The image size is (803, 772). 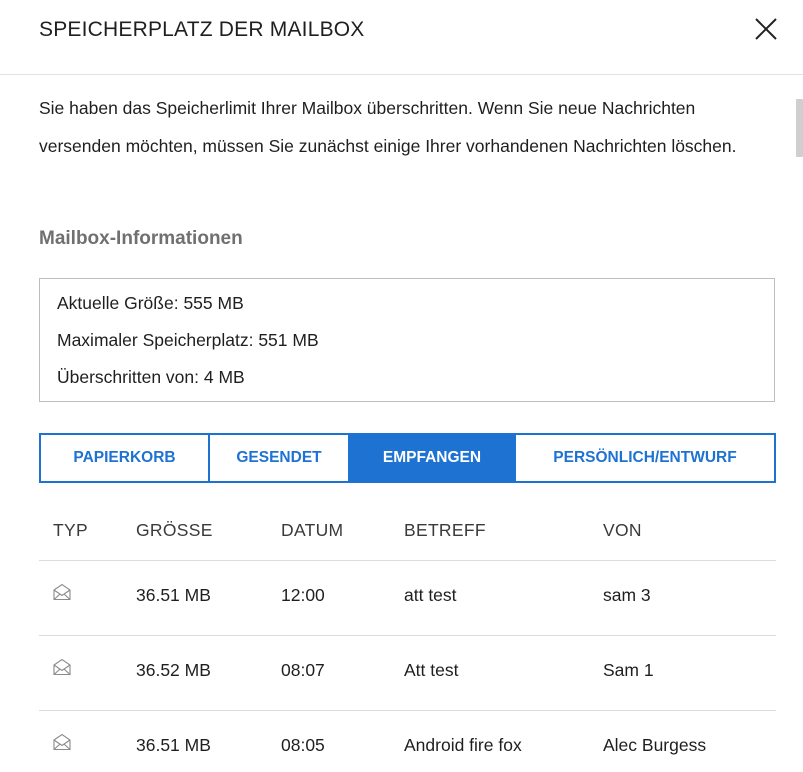 What do you see at coordinates (303, 595) in the screenshot?
I see `row-date: 12:00` at bounding box center [303, 595].